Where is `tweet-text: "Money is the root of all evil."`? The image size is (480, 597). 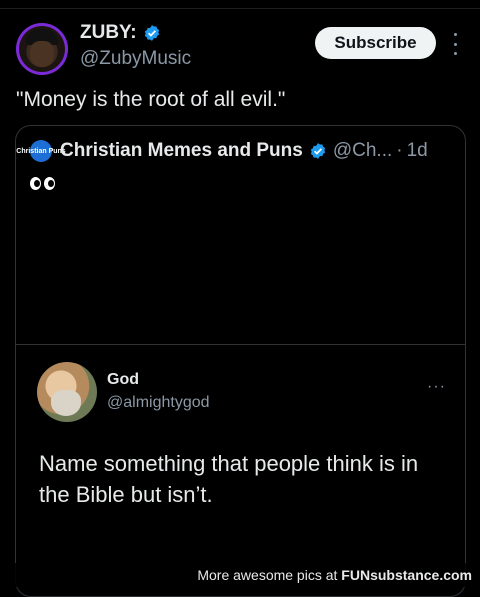 tweet-text: "Money is the root of all evil." is located at coordinates (151, 99).